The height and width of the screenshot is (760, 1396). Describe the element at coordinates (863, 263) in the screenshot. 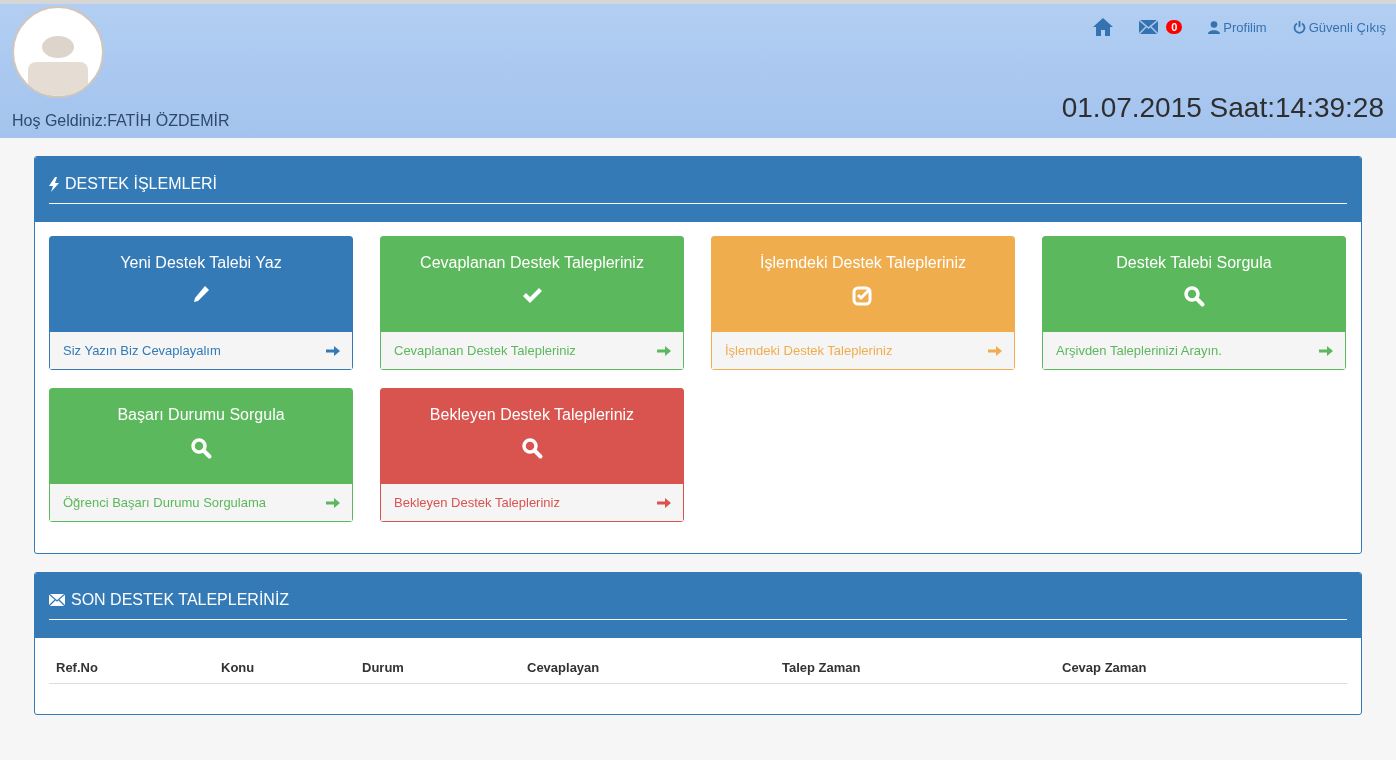

I see `card-title: İşlemdeki Destek Talepleriniz` at that location.